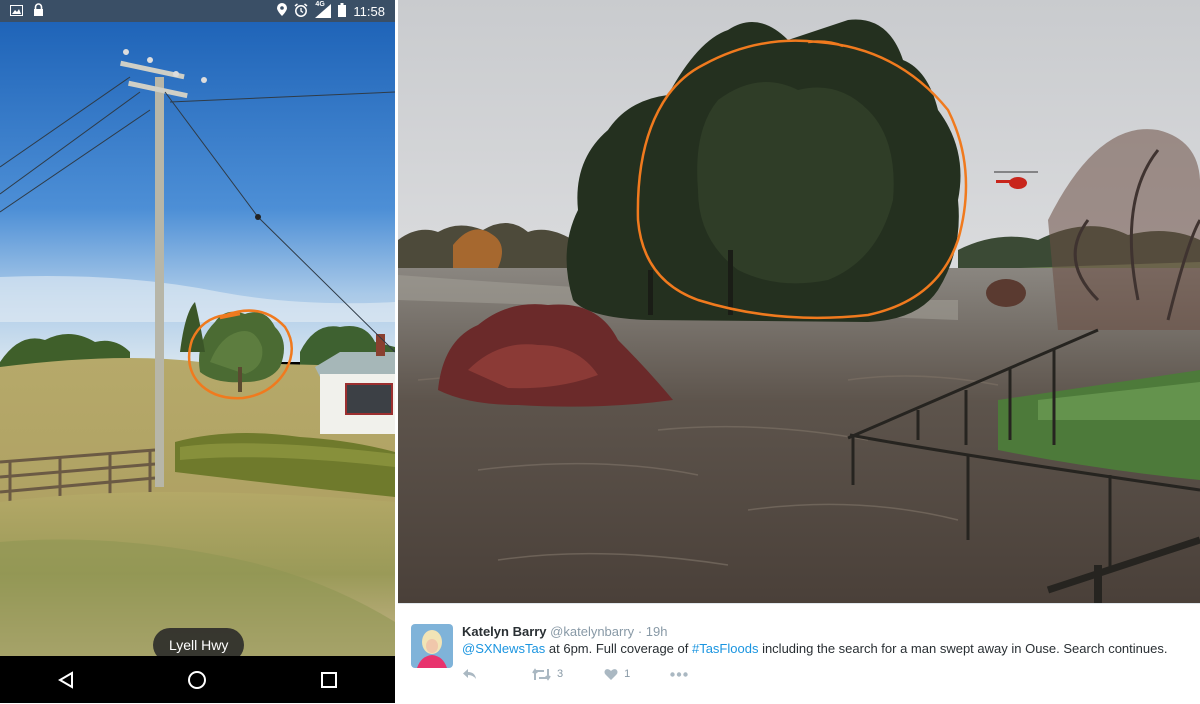 This screenshot has height=704, width=1200. What do you see at coordinates (301, 11) in the screenshot?
I see `alarm-icon` at bounding box center [301, 11].